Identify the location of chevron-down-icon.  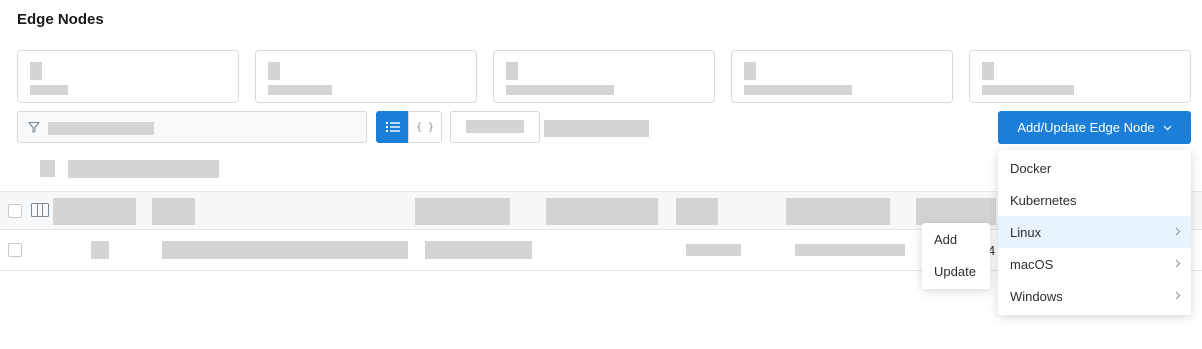
(1167, 127).